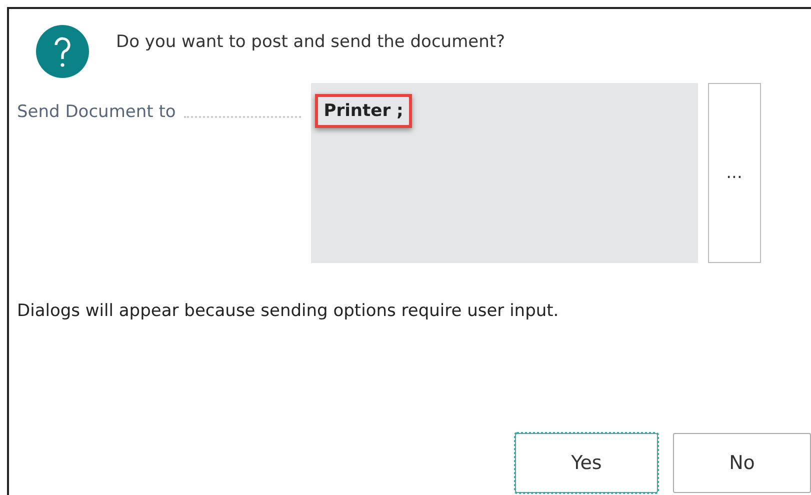 This screenshot has width=811, height=495. I want to click on info-message: Dialogs will appear because sending options require user input., so click(288, 311).